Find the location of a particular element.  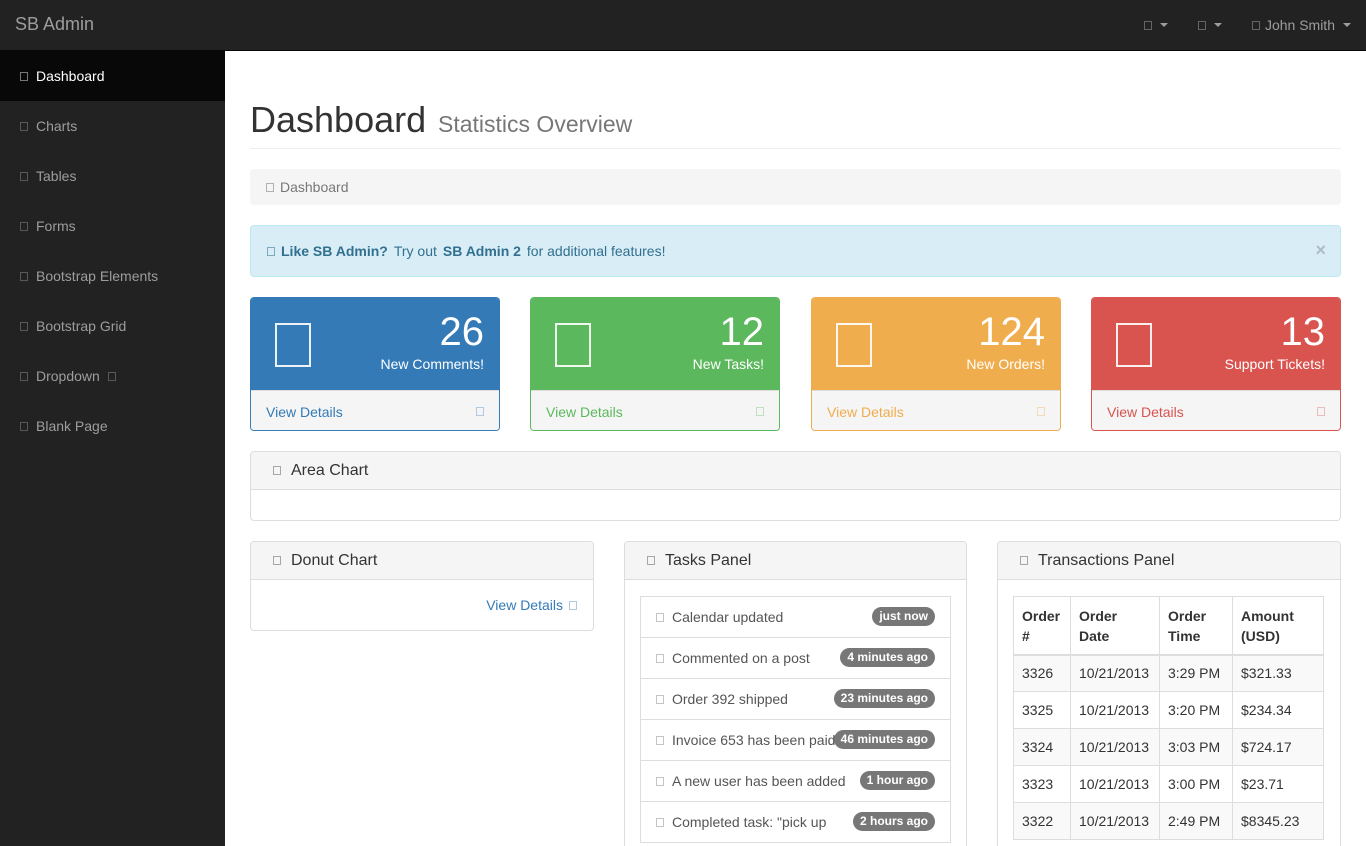

table-cell: 3:29 PM is located at coordinates (1196, 673).